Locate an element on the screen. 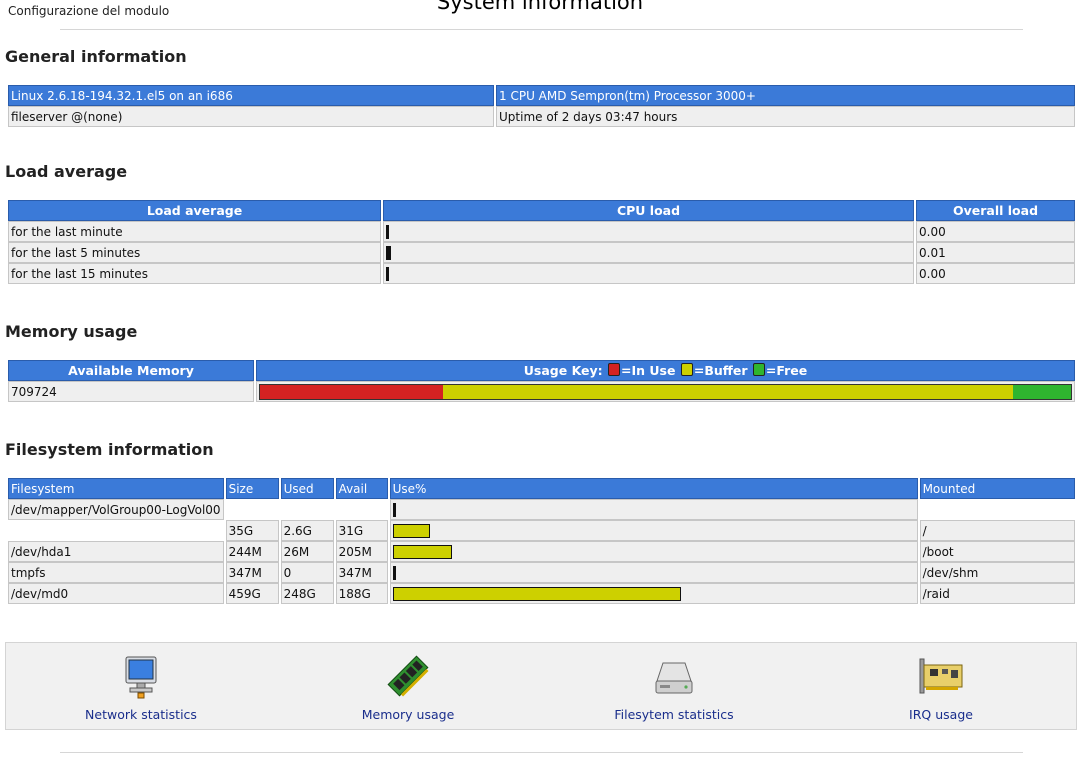 This screenshot has width=1080, height=770. fs-avail: 188G is located at coordinates (361, 593).